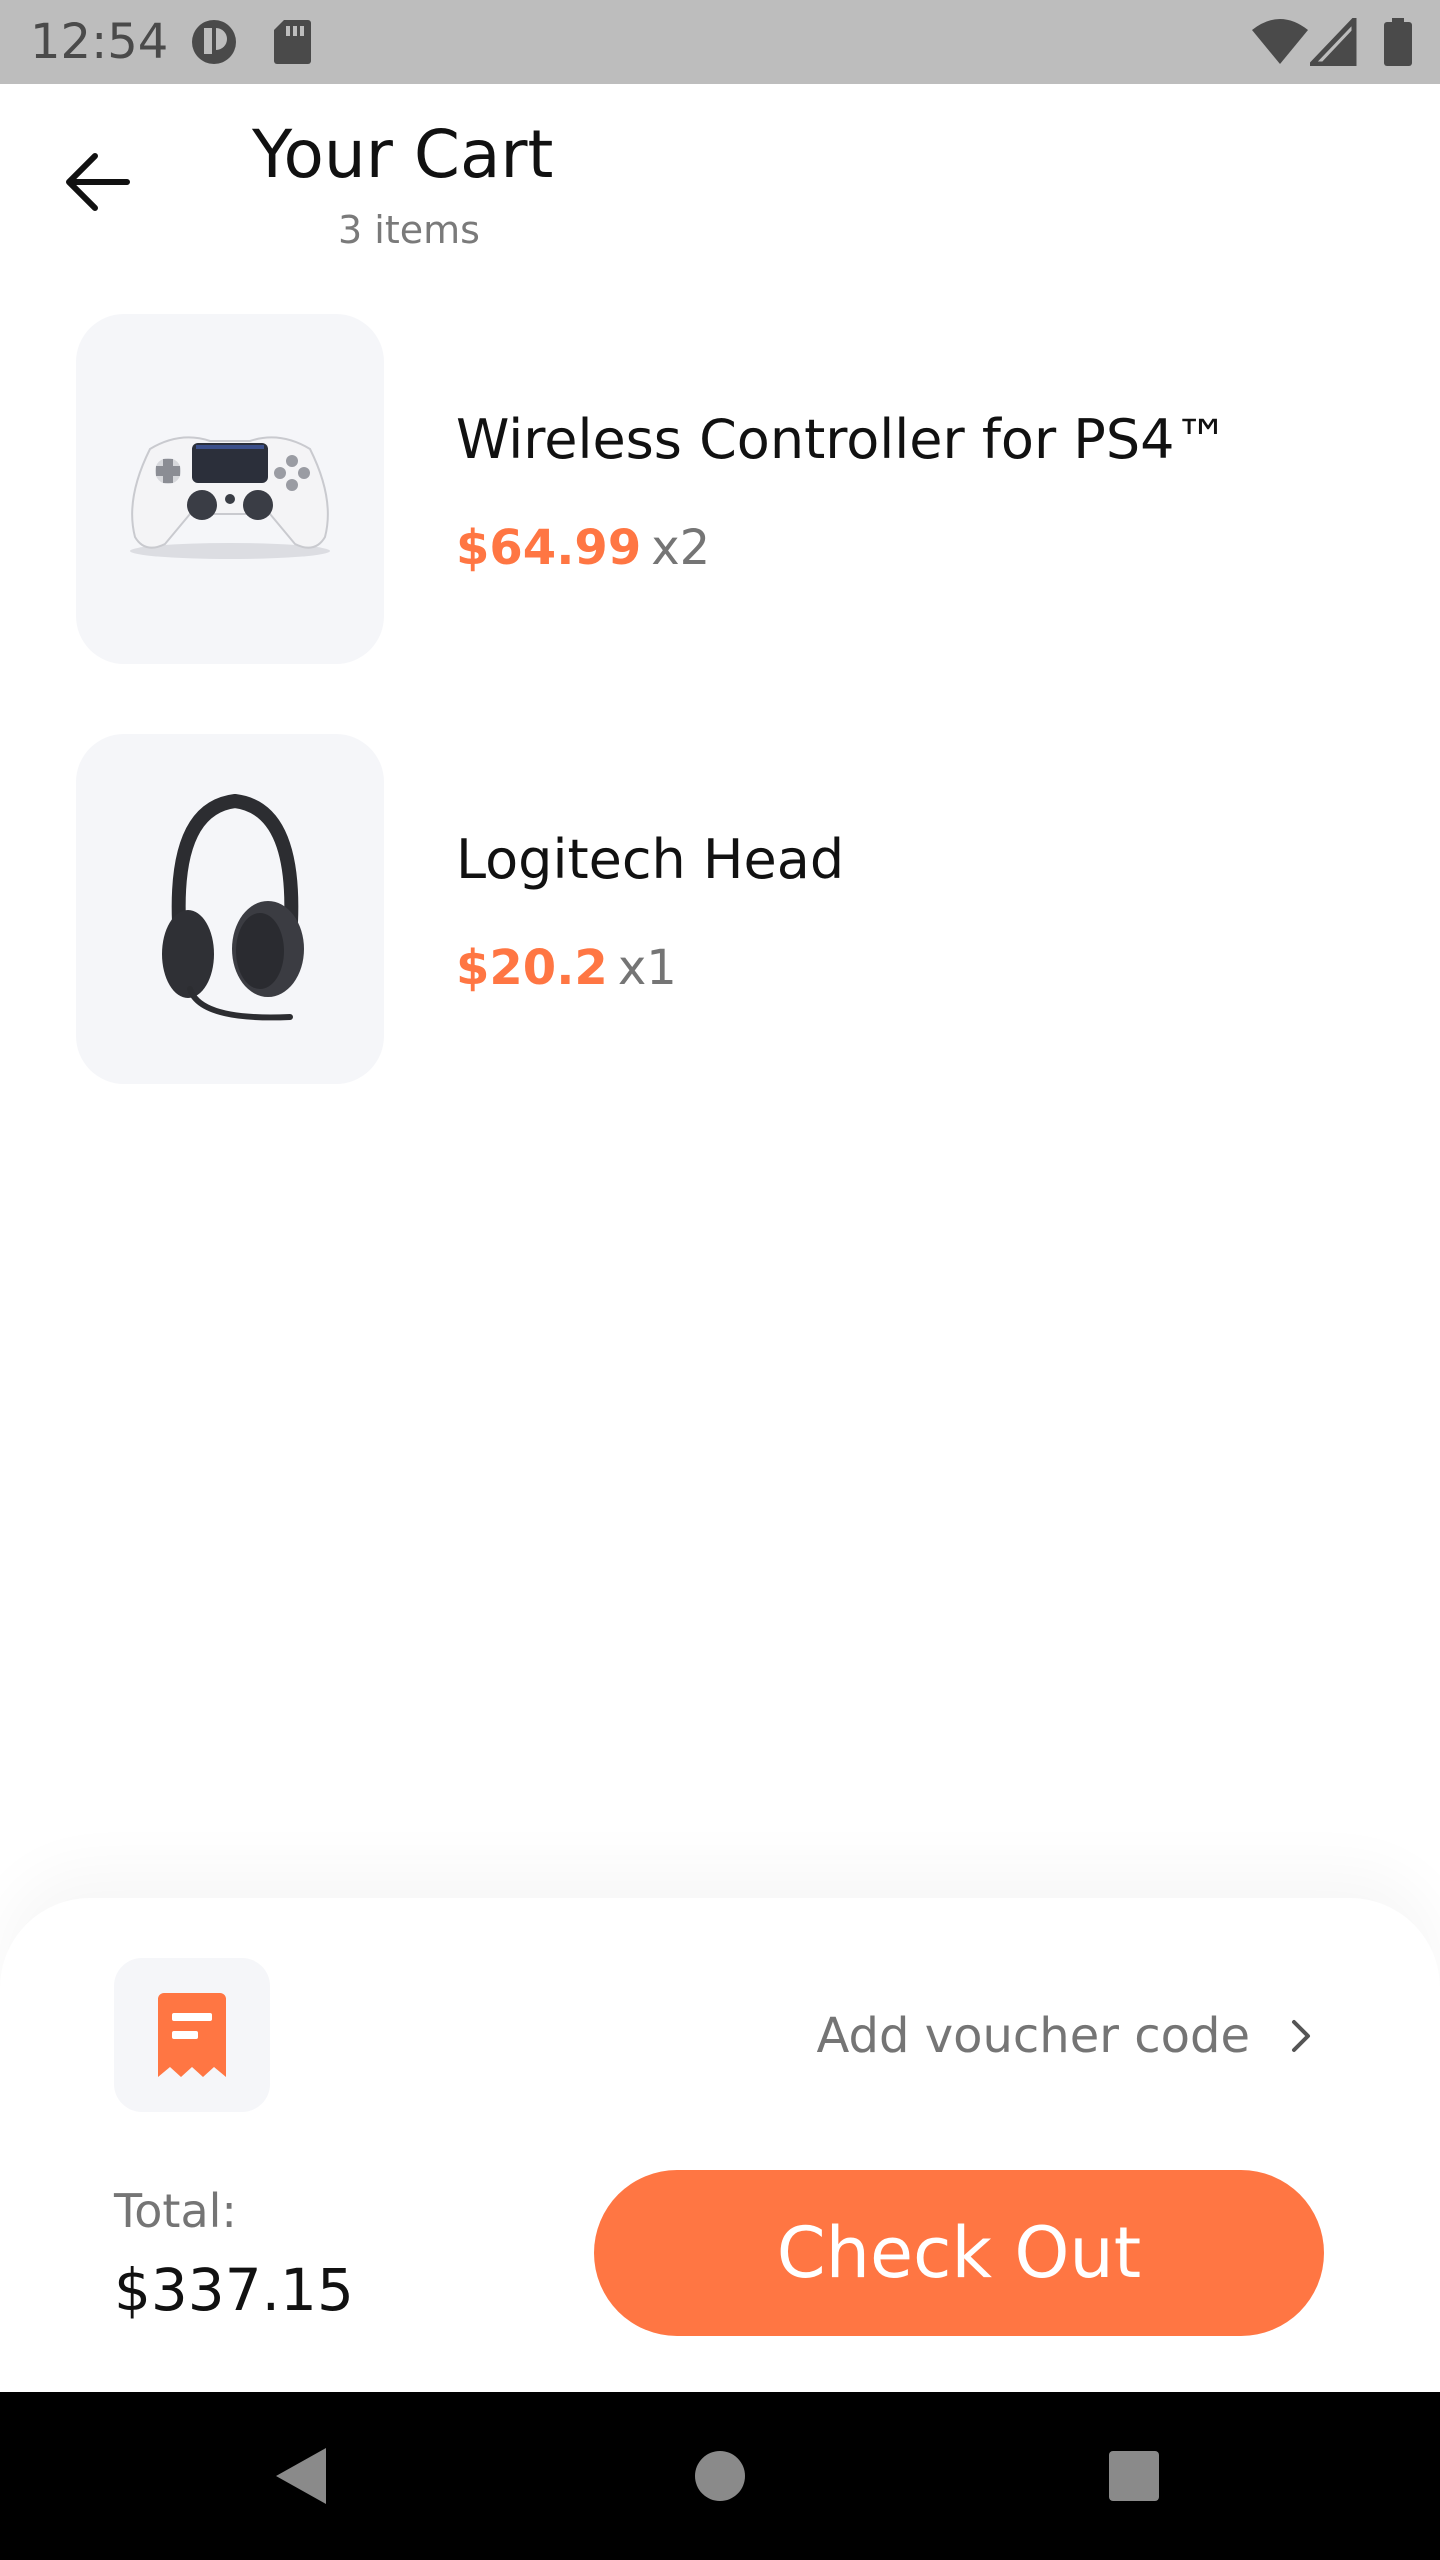 Image resolution: width=1440 pixels, height=2560 pixels. What do you see at coordinates (233, 907) in the screenshot?
I see `headphones-image` at bounding box center [233, 907].